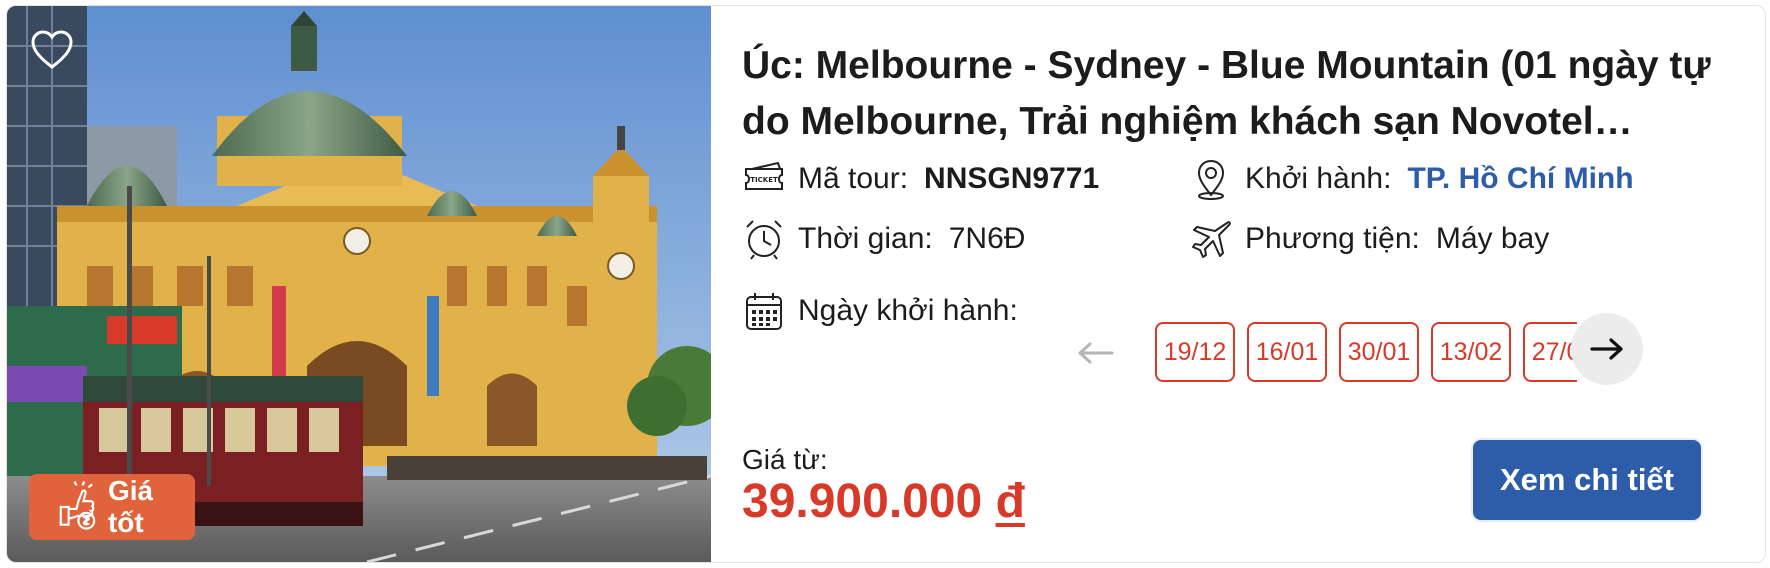 Image resolution: width=1770 pixels, height=568 pixels. What do you see at coordinates (77, 505) in the screenshot?
I see `good-price-icon` at bounding box center [77, 505].